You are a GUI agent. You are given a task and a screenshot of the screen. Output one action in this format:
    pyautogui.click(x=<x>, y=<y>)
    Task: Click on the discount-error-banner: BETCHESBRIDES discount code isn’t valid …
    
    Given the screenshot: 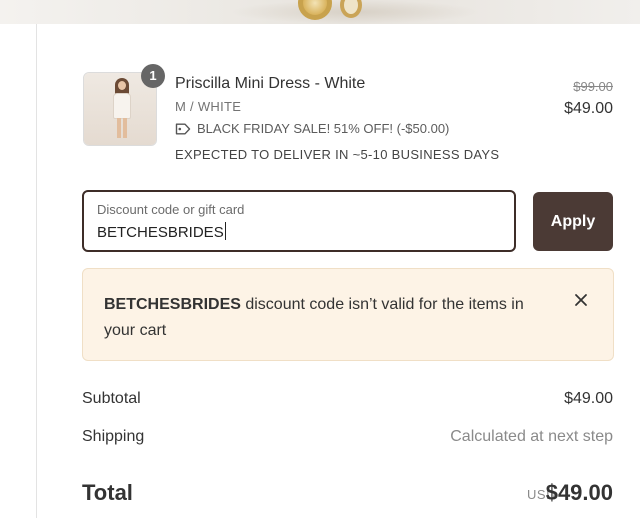 What is the action you would take?
    pyautogui.click(x=348, y=314)
    